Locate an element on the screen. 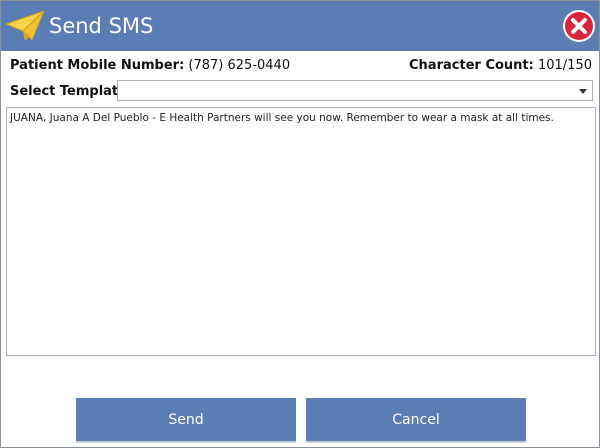  patient-mobile-value: (787) 625-0440 is located at coordinates (239, 65).